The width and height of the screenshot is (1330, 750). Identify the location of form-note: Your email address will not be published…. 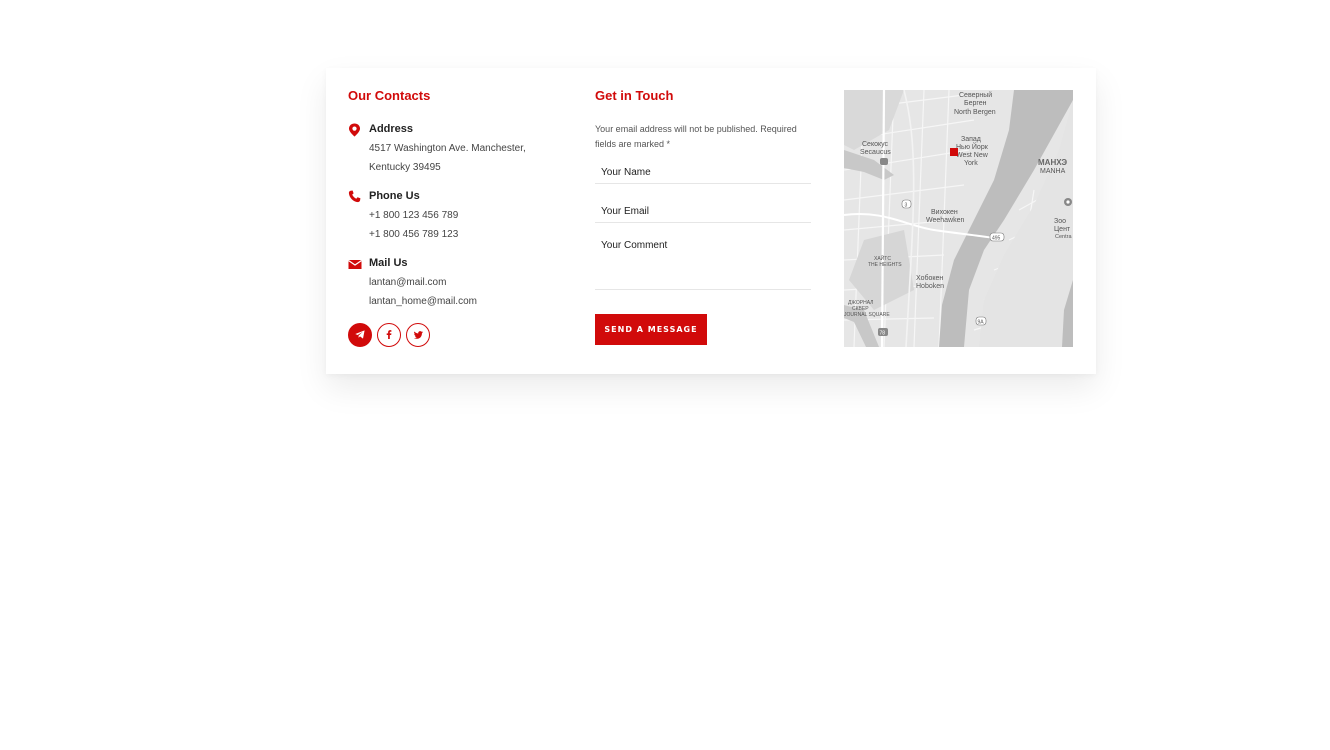
(696, 136).